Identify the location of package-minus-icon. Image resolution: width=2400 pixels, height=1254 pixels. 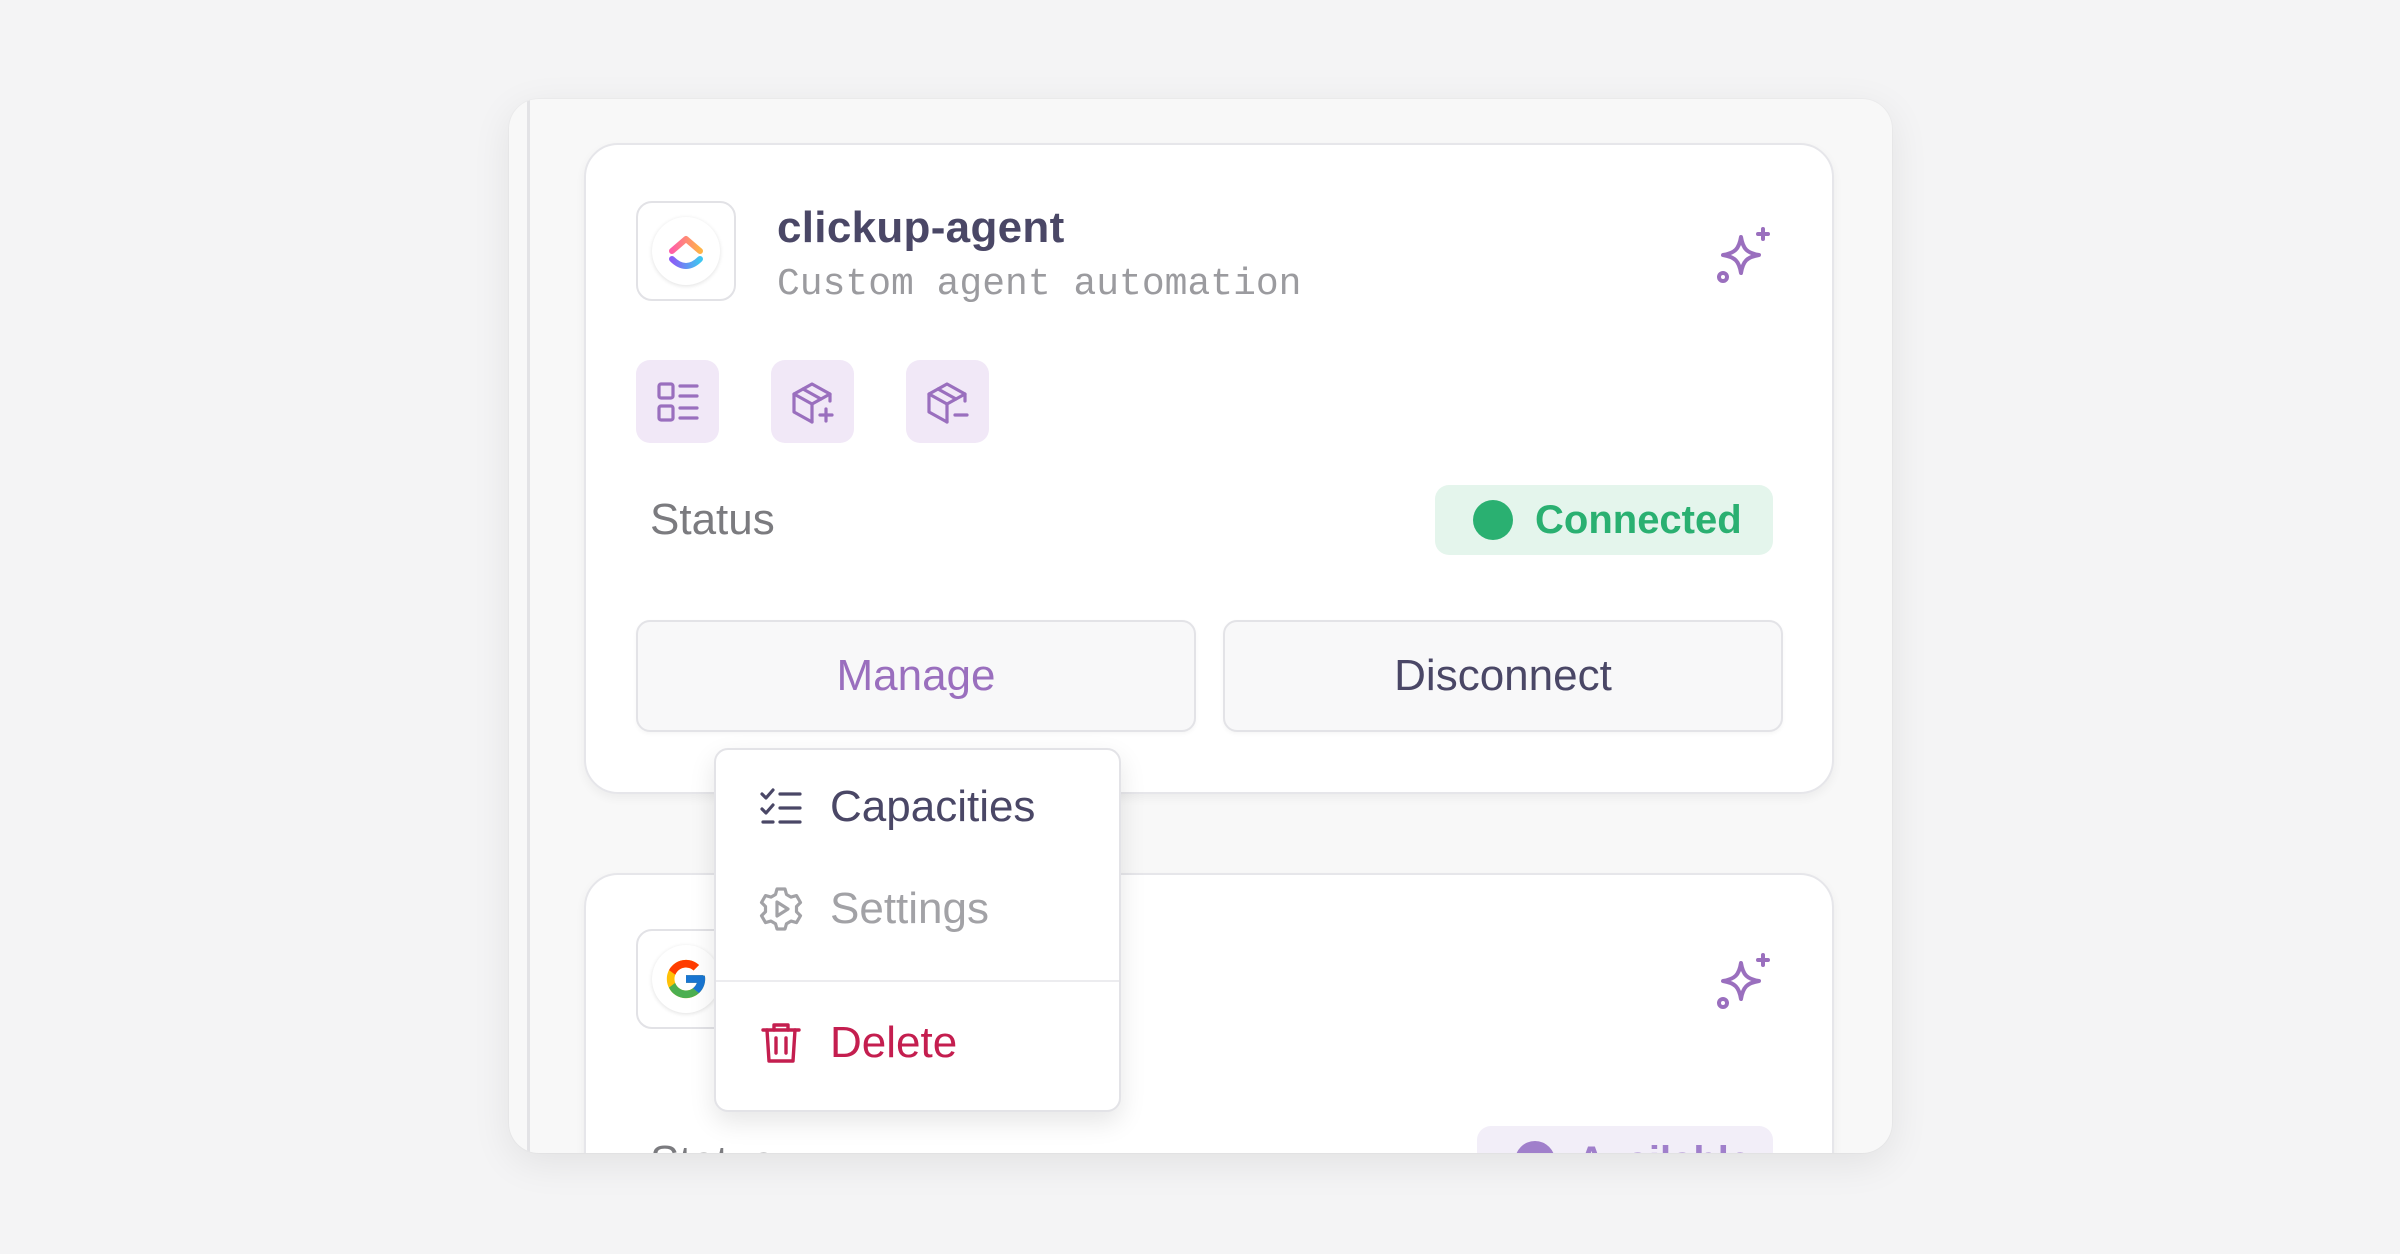
(947, 401).